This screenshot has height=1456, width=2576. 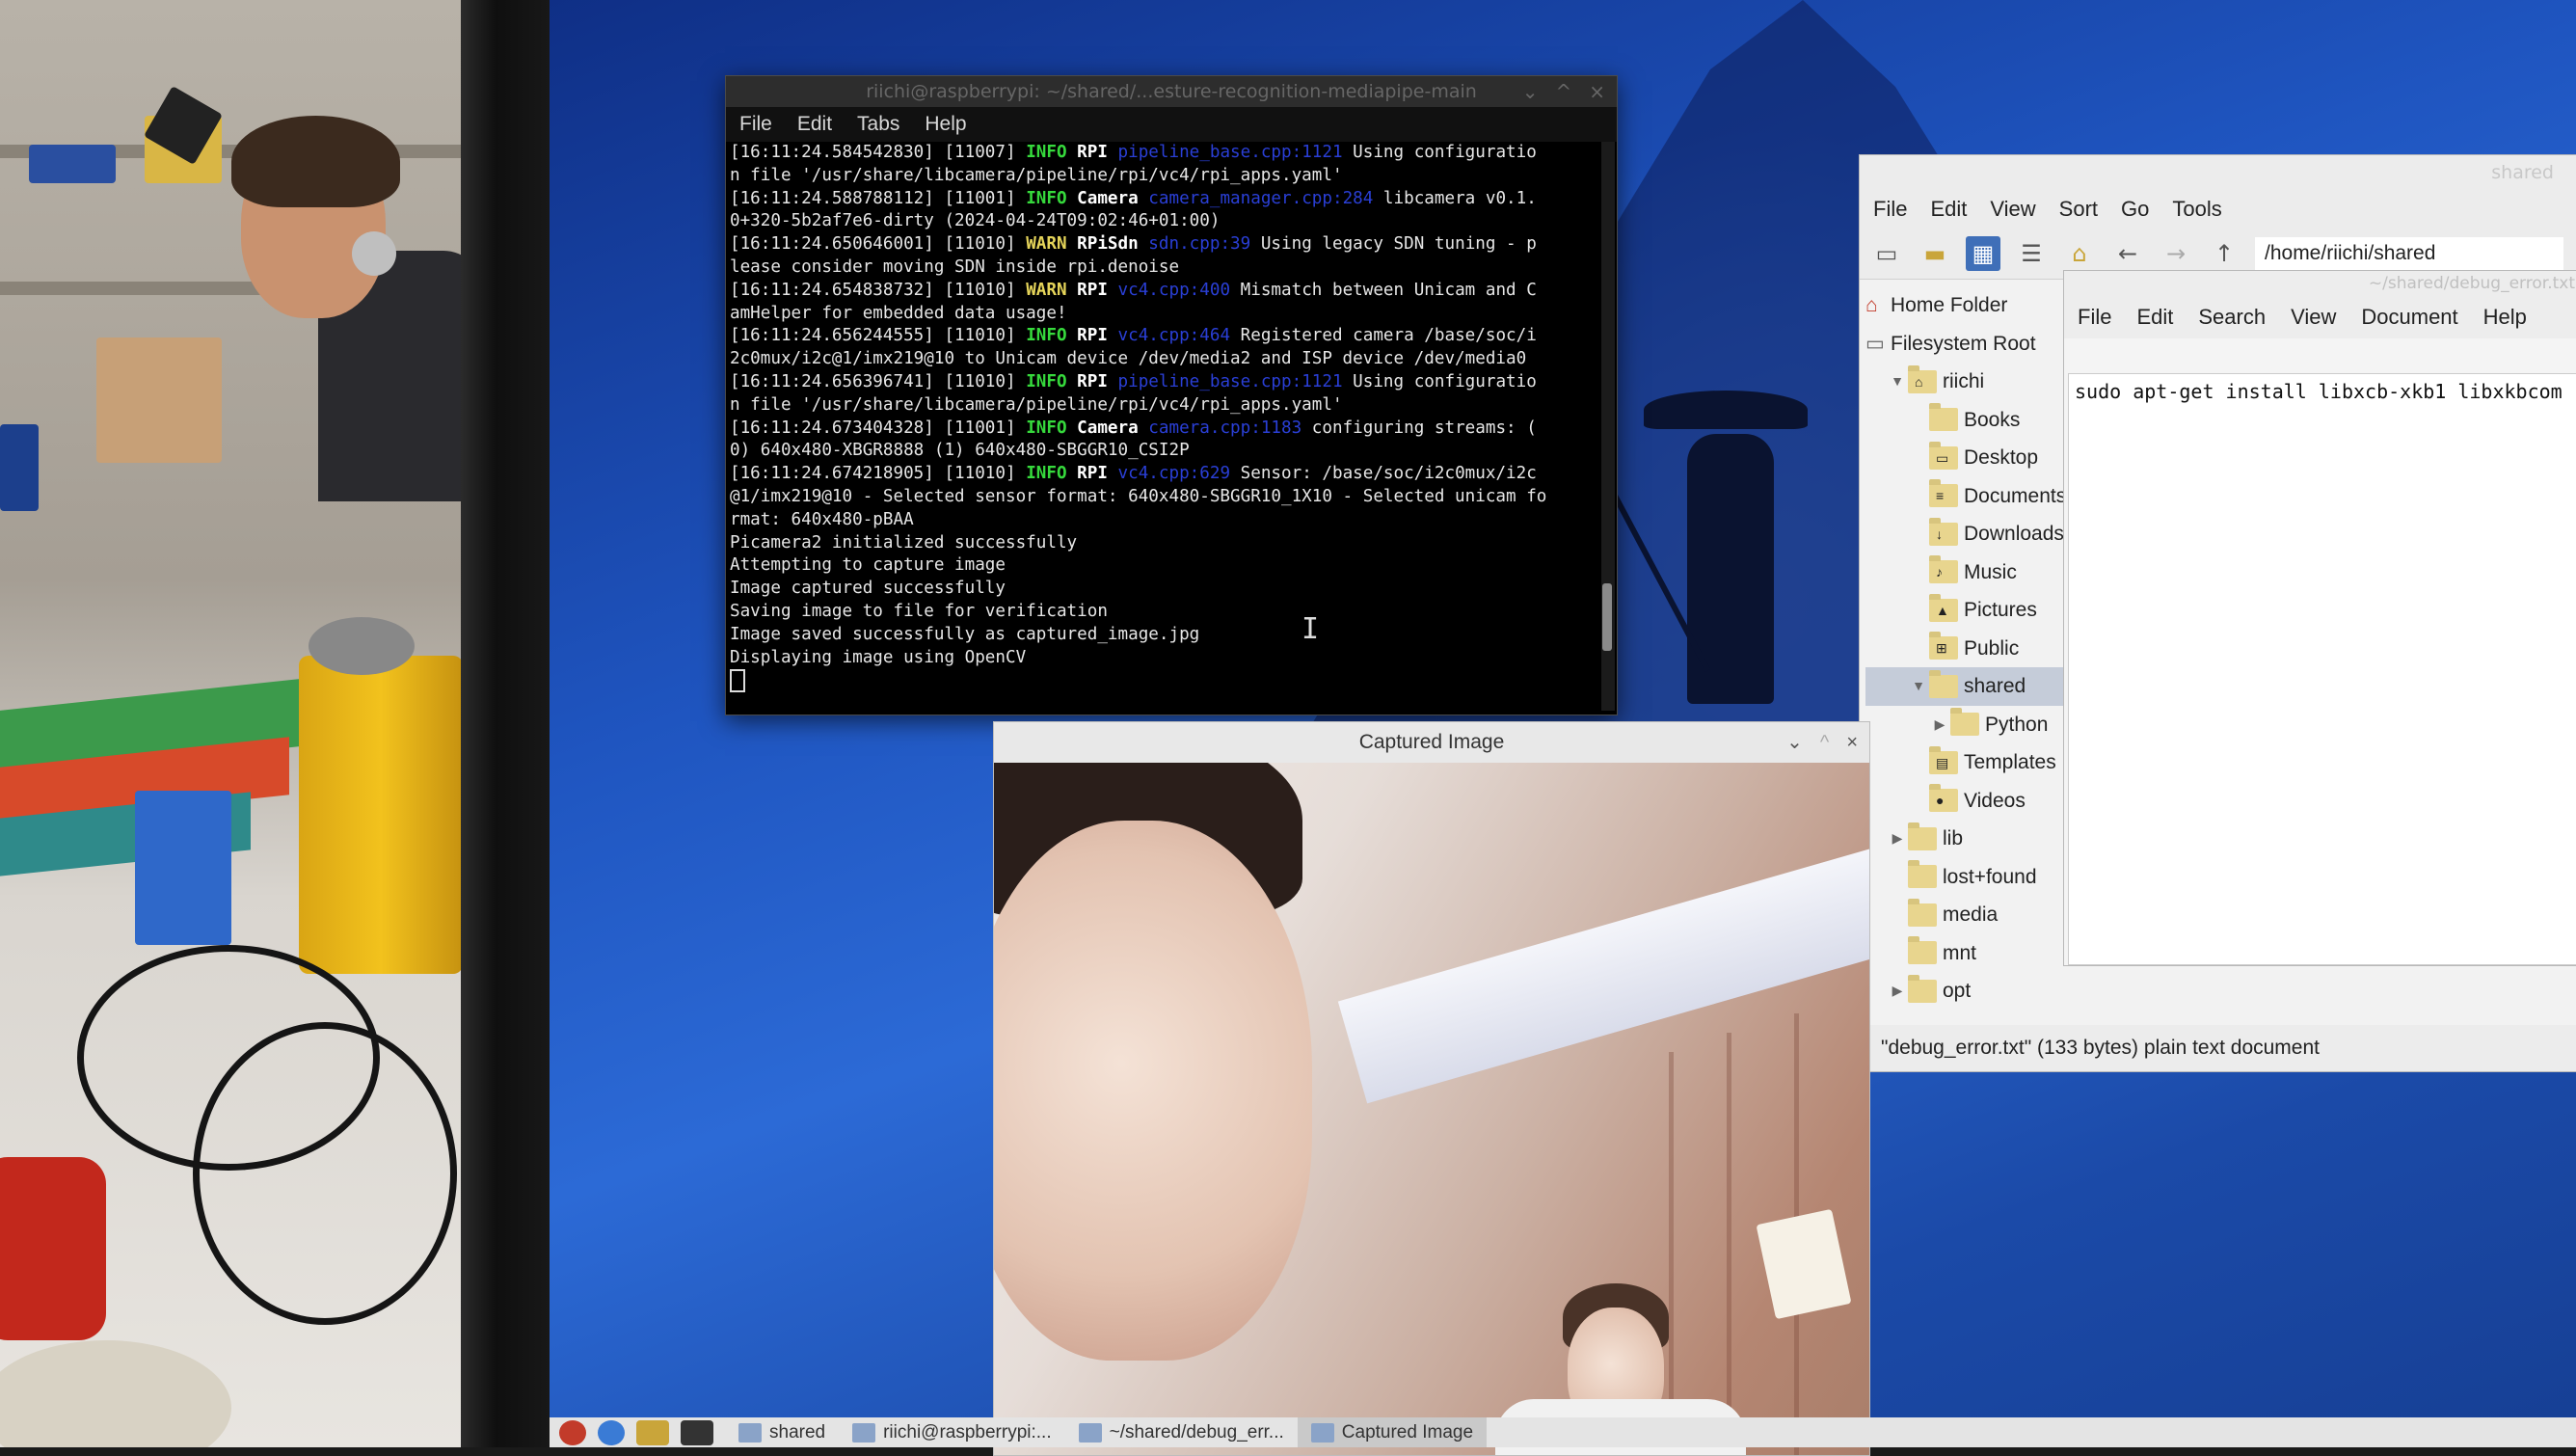 I want to click on new-folder-icon: ▬, so click(x=1935, y=253).